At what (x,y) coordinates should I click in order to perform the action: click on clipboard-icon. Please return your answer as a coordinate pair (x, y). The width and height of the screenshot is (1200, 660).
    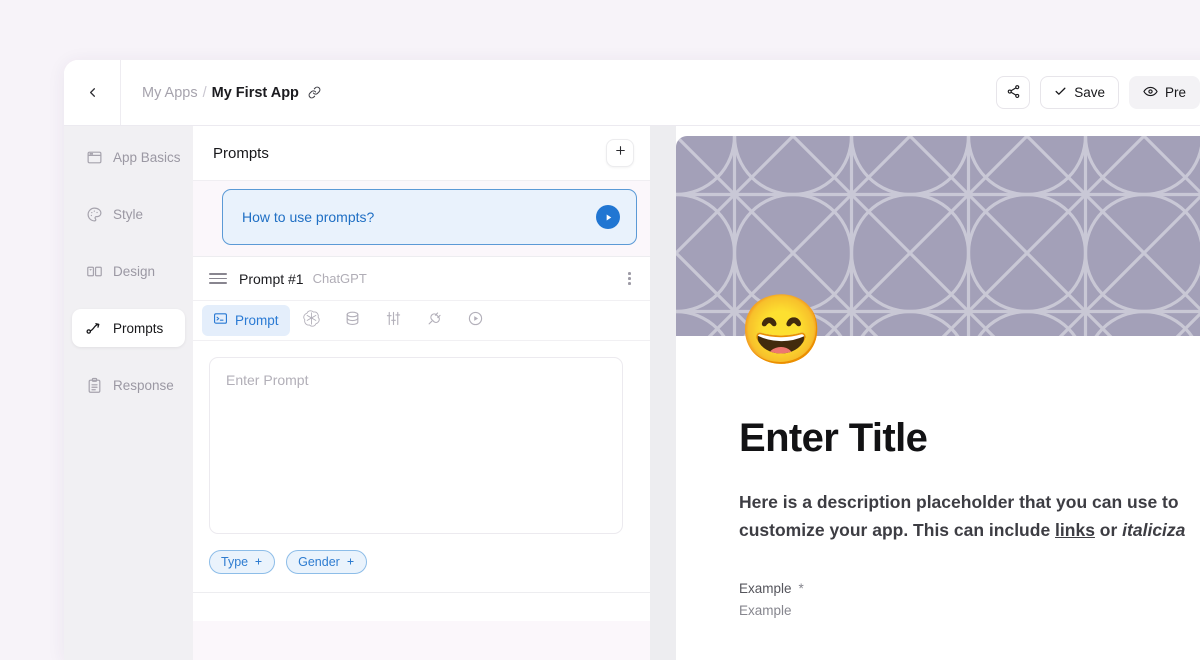
    Looking at the image, I should click on (94, 385).